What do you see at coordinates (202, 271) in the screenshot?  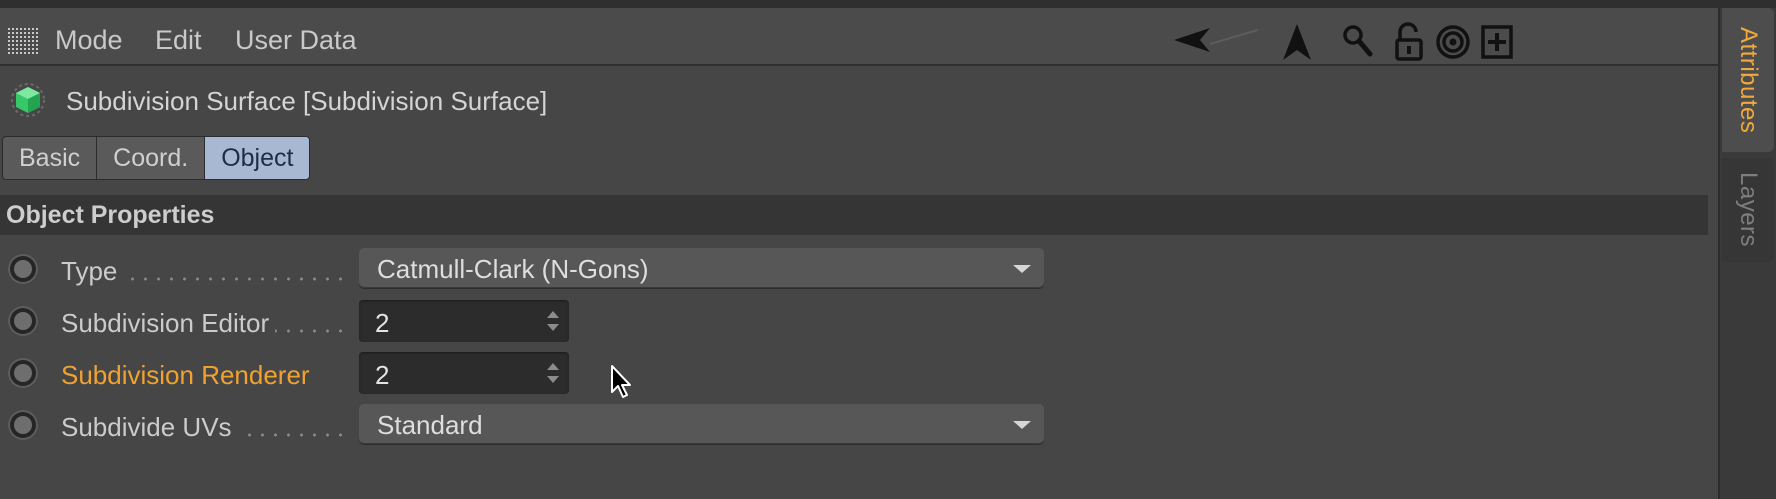 I see `property-label-type: Type` at bounding box center [202, 271].